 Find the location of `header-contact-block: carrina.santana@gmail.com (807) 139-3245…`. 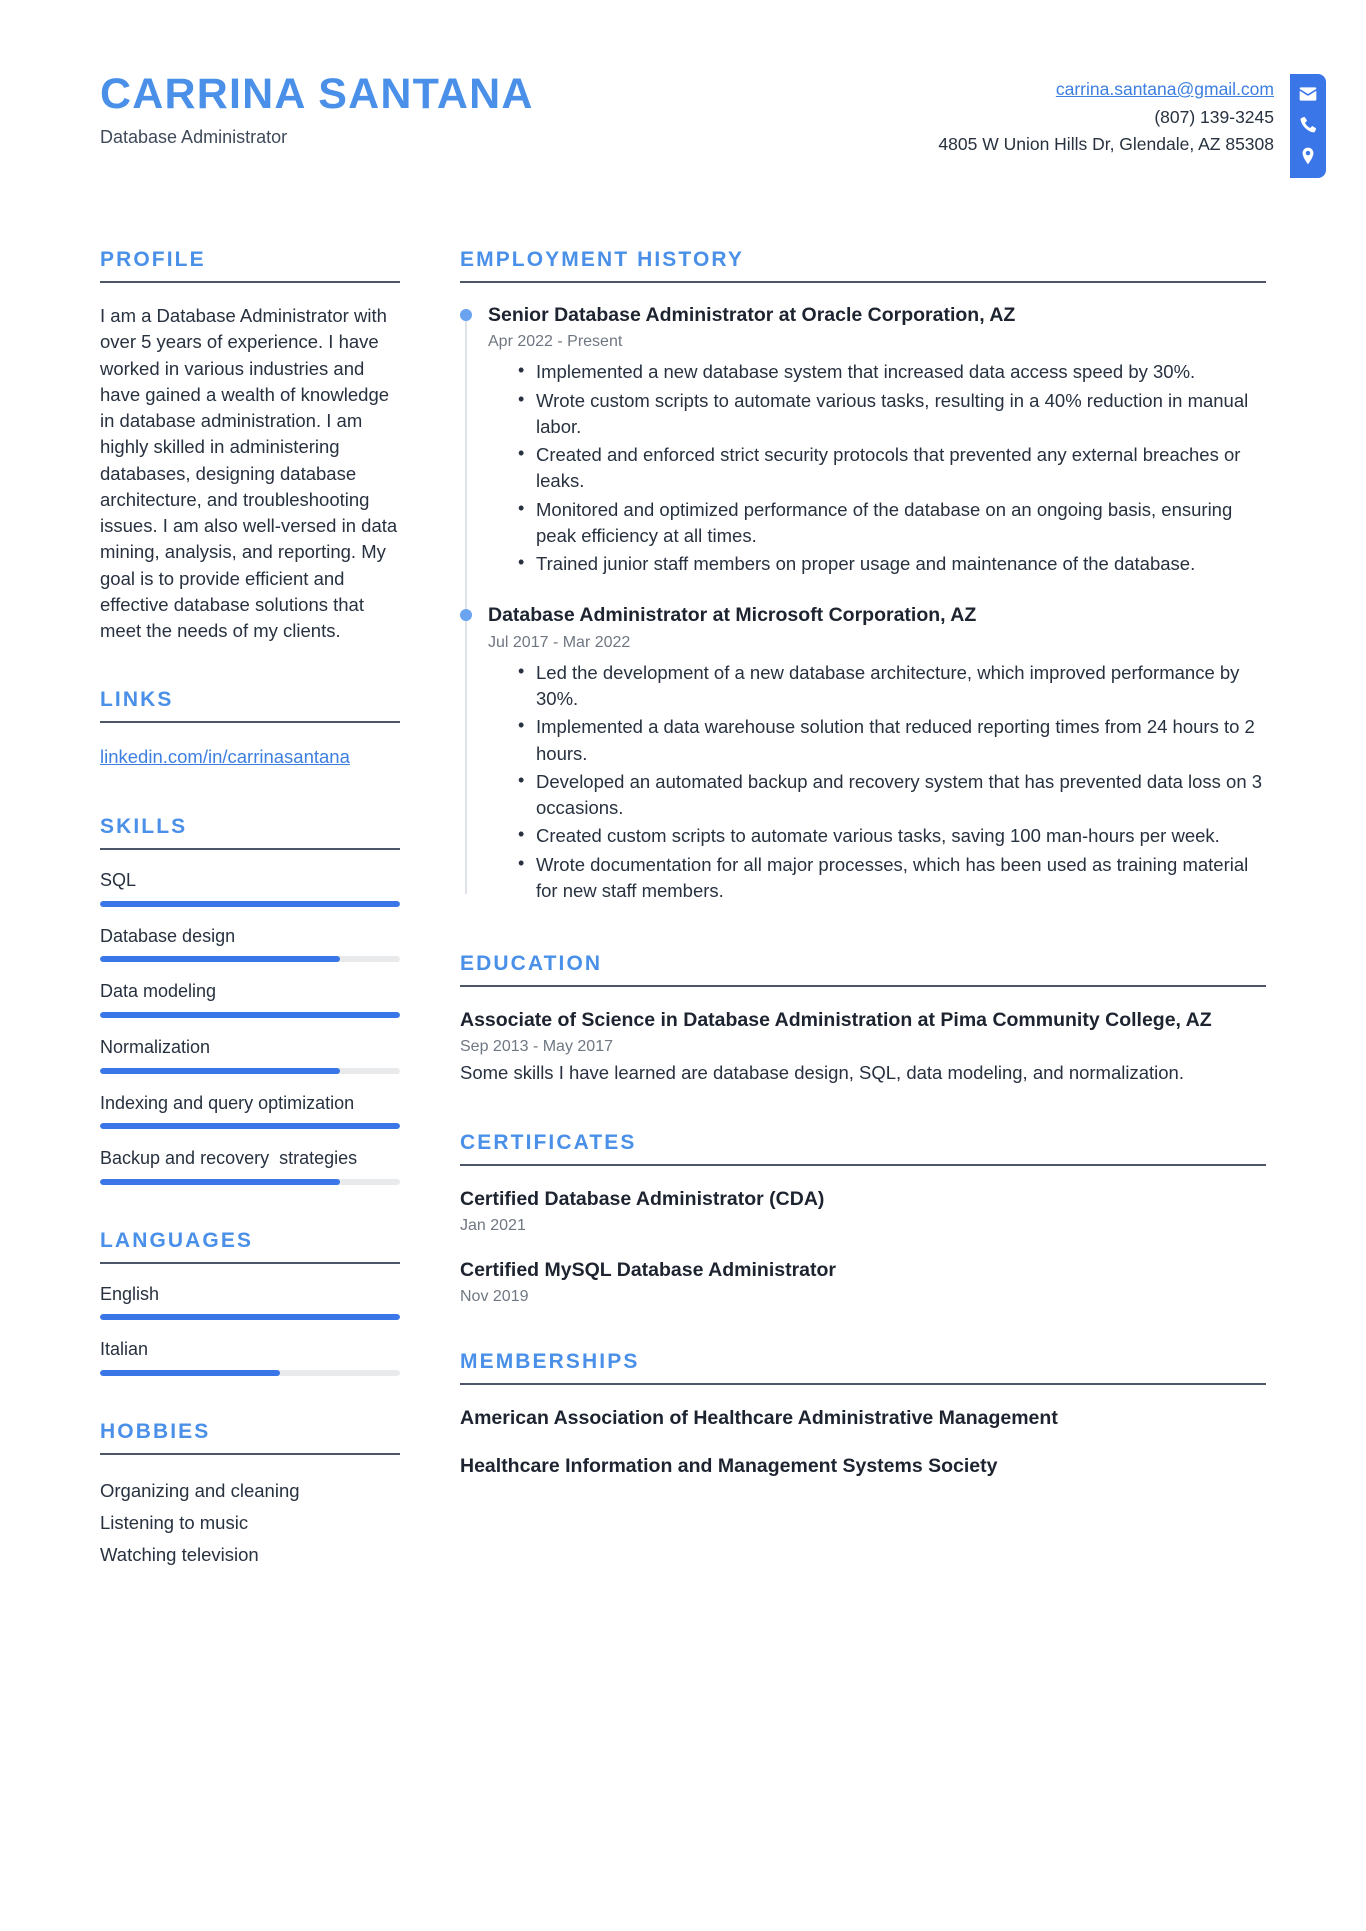

header-contact-block: carrina.santana@gmail.com (807) 139-3245… is located at coordinates (1152, 125).